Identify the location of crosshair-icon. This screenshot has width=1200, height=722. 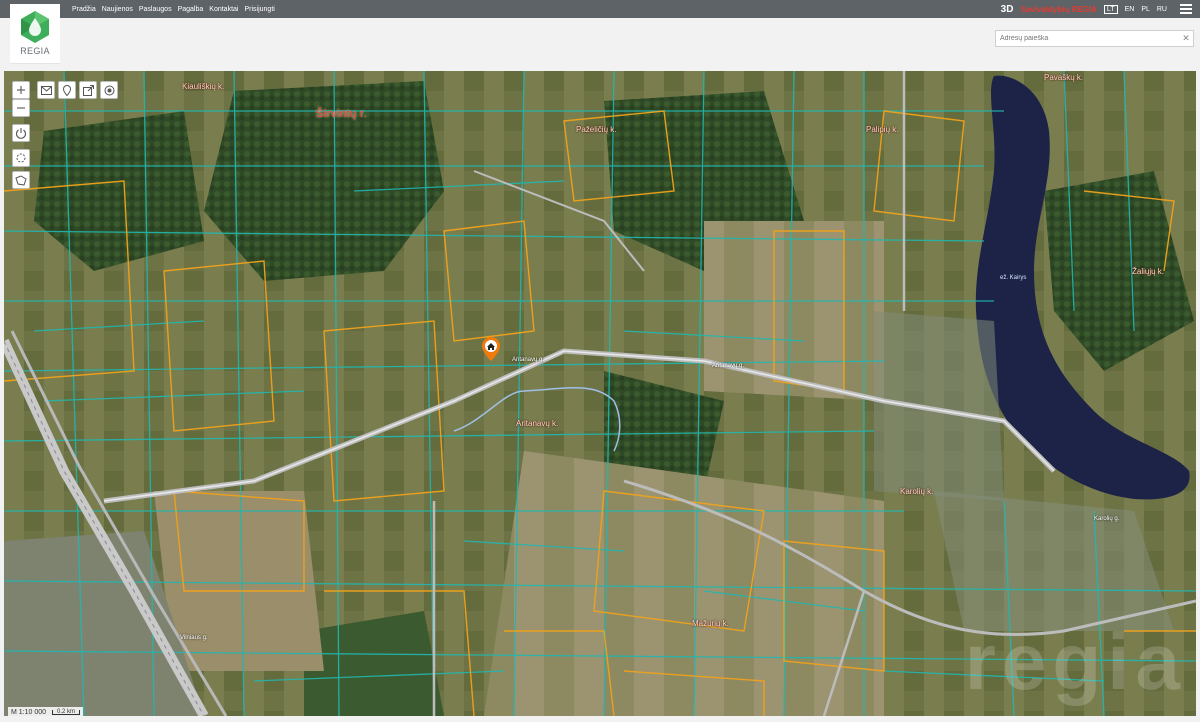
(21, 158).